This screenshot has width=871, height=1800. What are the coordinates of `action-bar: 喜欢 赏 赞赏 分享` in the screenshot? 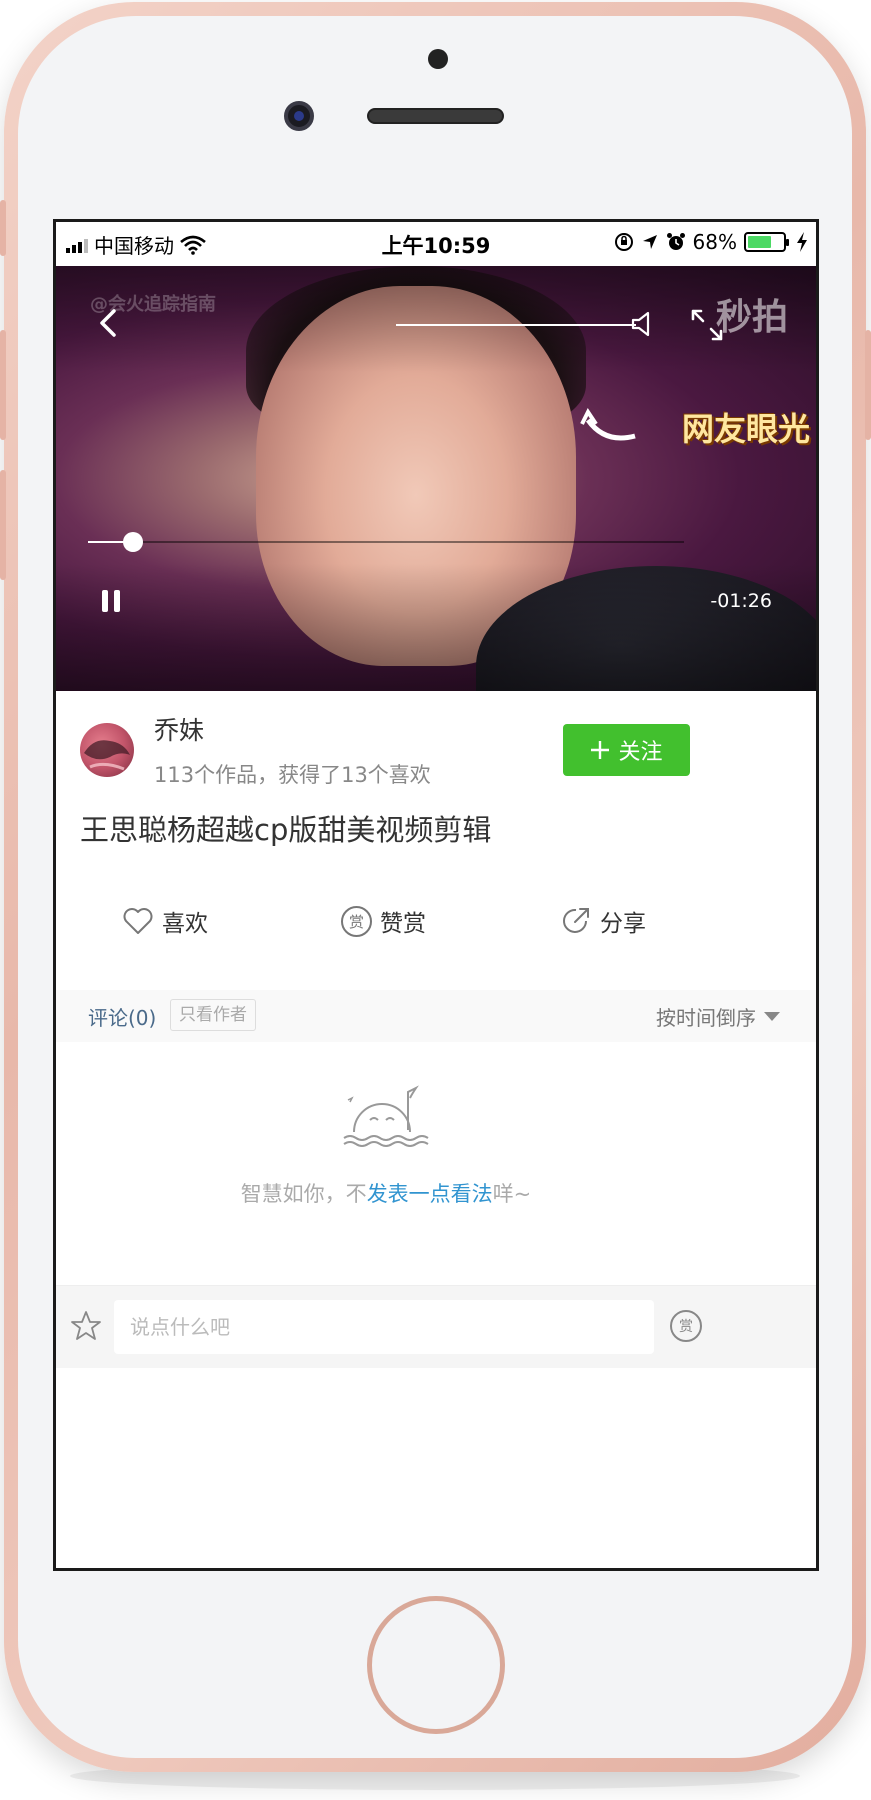 It's located at (436, 922).